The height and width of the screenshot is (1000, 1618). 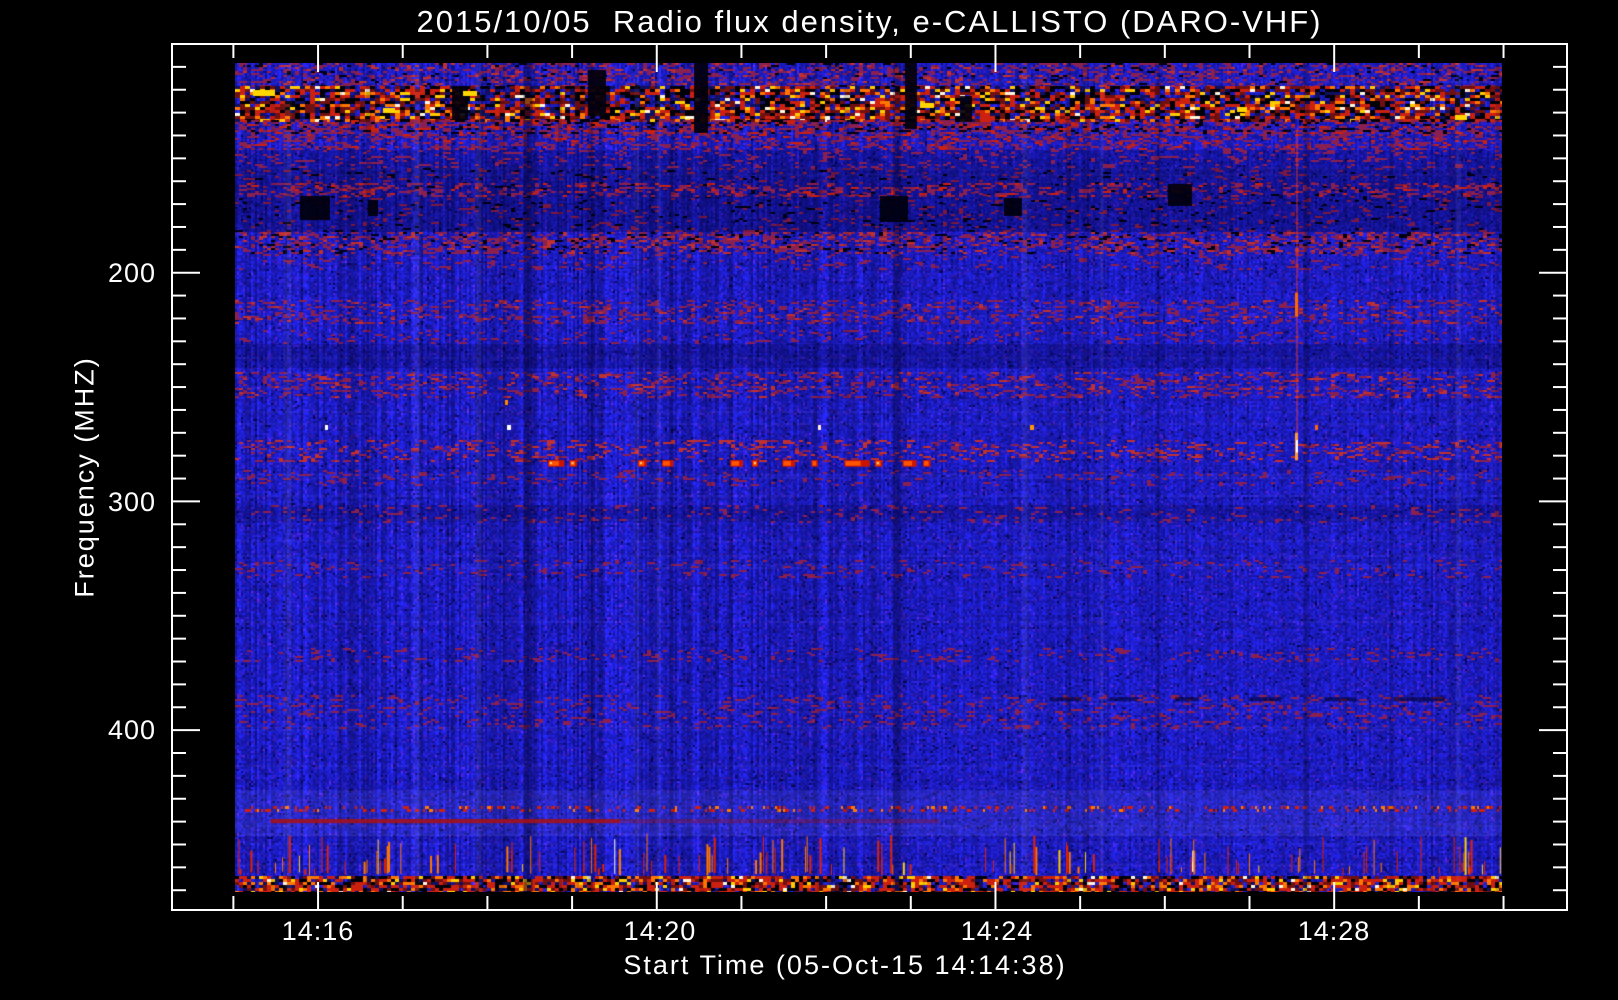 I want to click on x-tick-label: 14:24, so click(x=997, y=931).